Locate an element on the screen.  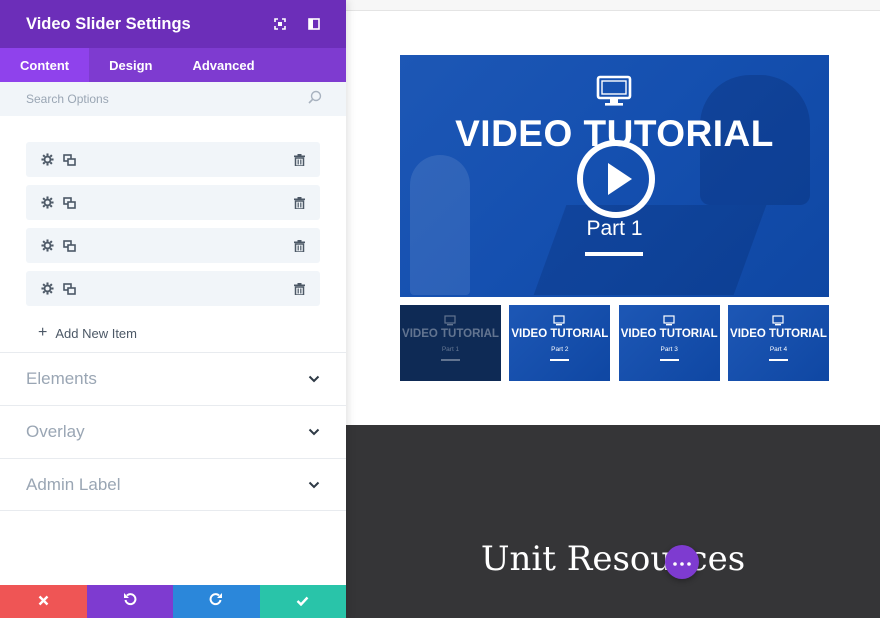
save-button is located at coordinates (302, 601).